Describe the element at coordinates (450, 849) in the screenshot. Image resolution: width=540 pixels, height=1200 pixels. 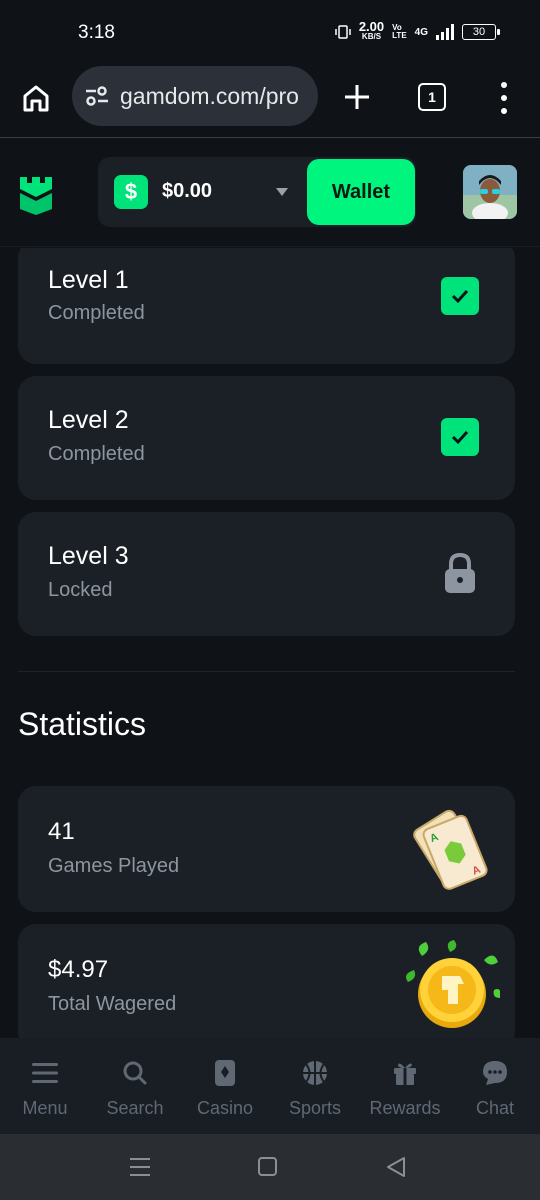
I see `playing-cards-icon: A A` at that location.